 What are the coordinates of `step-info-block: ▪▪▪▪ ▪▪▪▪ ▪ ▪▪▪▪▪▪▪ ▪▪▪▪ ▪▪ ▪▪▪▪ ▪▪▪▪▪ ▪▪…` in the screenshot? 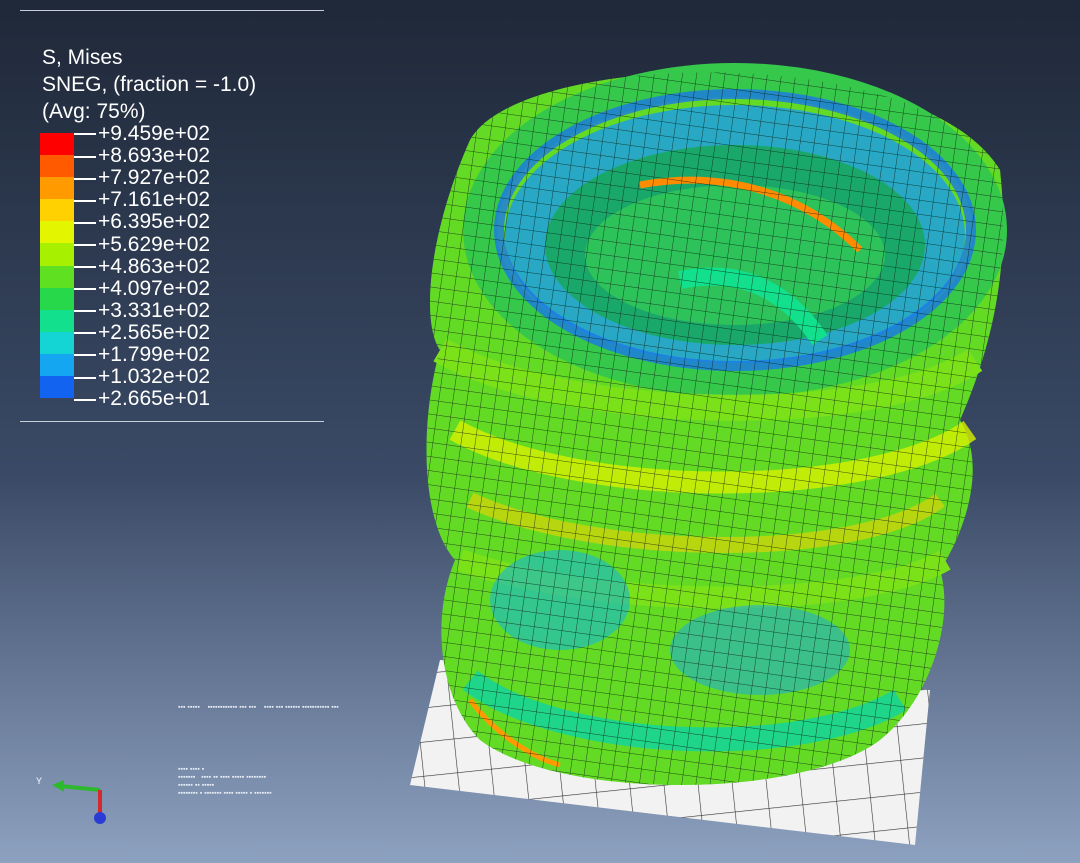 It's located at (225, 781).